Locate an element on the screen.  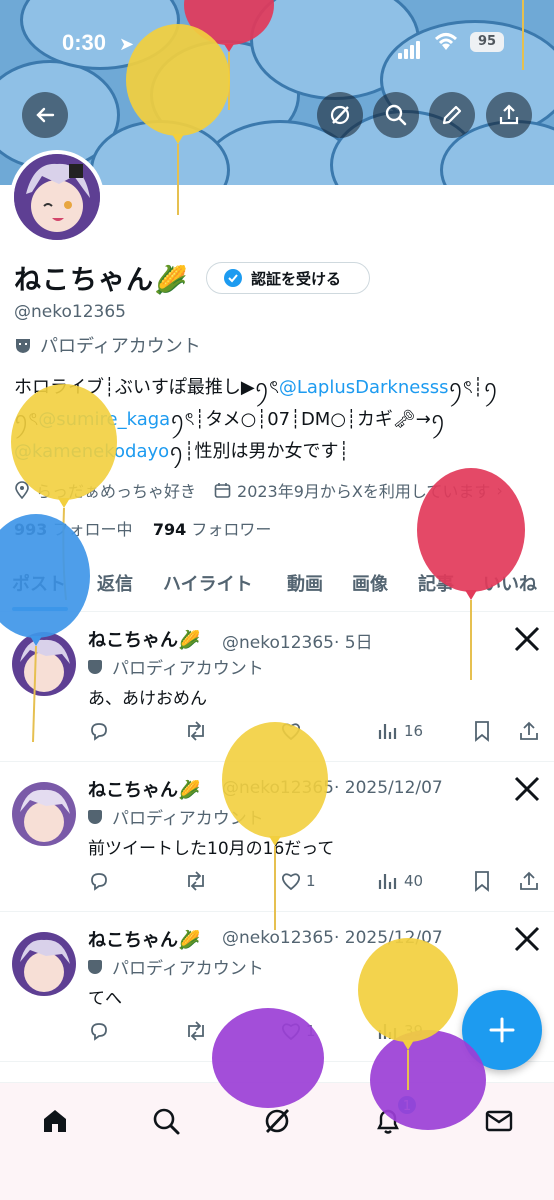
arrow-left-icon is located at coordinates (45, 115).